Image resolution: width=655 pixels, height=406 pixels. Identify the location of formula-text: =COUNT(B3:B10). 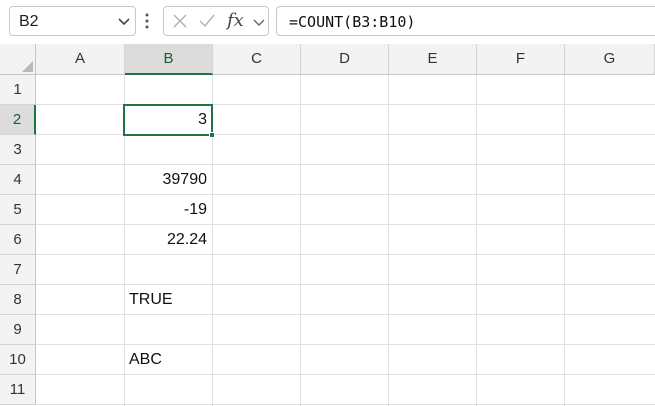
(352, 22).